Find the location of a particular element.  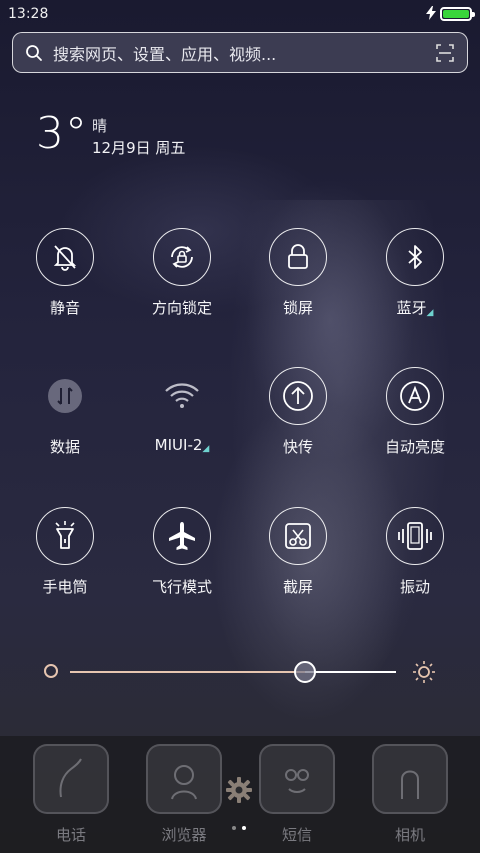

toggle-vibrate-button is located at coordinates (415, 536).